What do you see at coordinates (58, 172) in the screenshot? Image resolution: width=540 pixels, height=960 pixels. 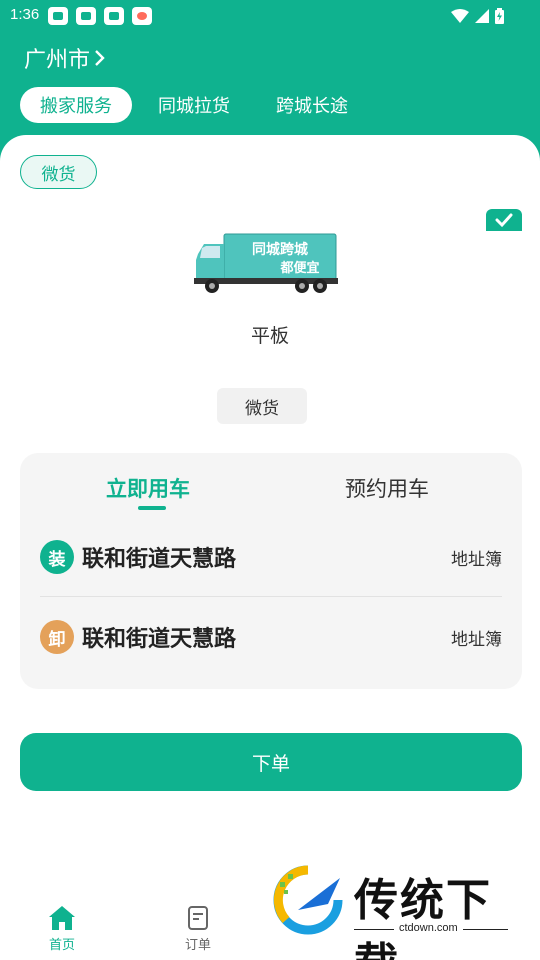 I see `vehicle-category-chip: 微货` at bounding box center [58, 172].